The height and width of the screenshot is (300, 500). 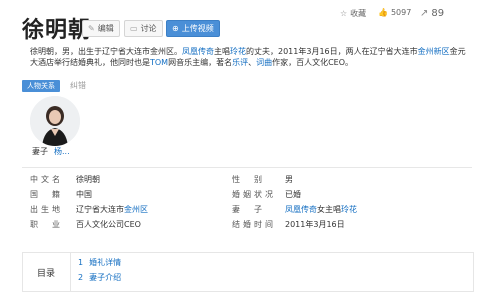 I want to click on relation-role: 妻子, so click(x=40, y=151).